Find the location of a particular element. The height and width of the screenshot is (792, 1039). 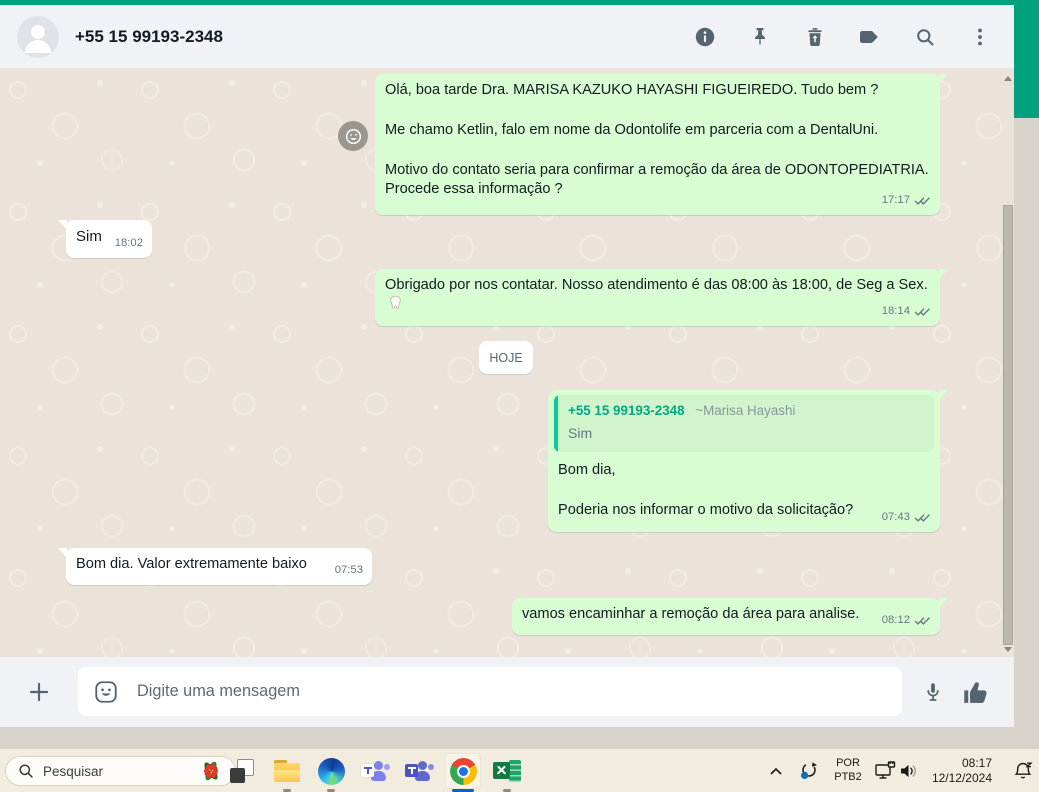

scrollbar-thumb is located at coordinates (1008, 425).